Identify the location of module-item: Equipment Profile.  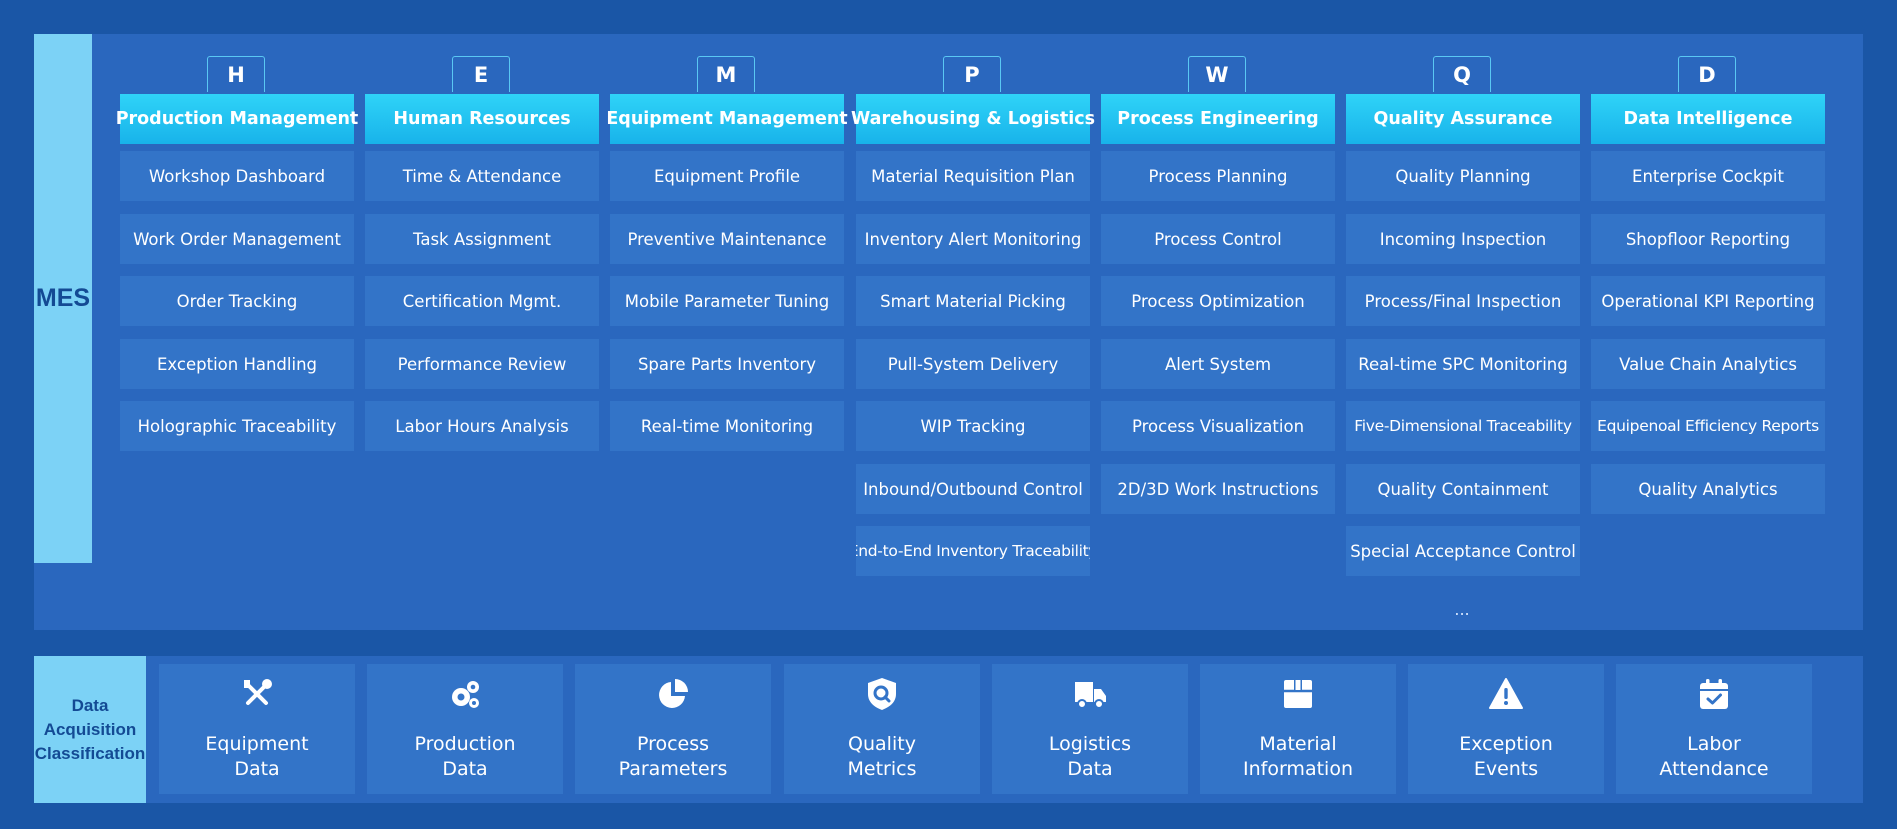
(727, 176).